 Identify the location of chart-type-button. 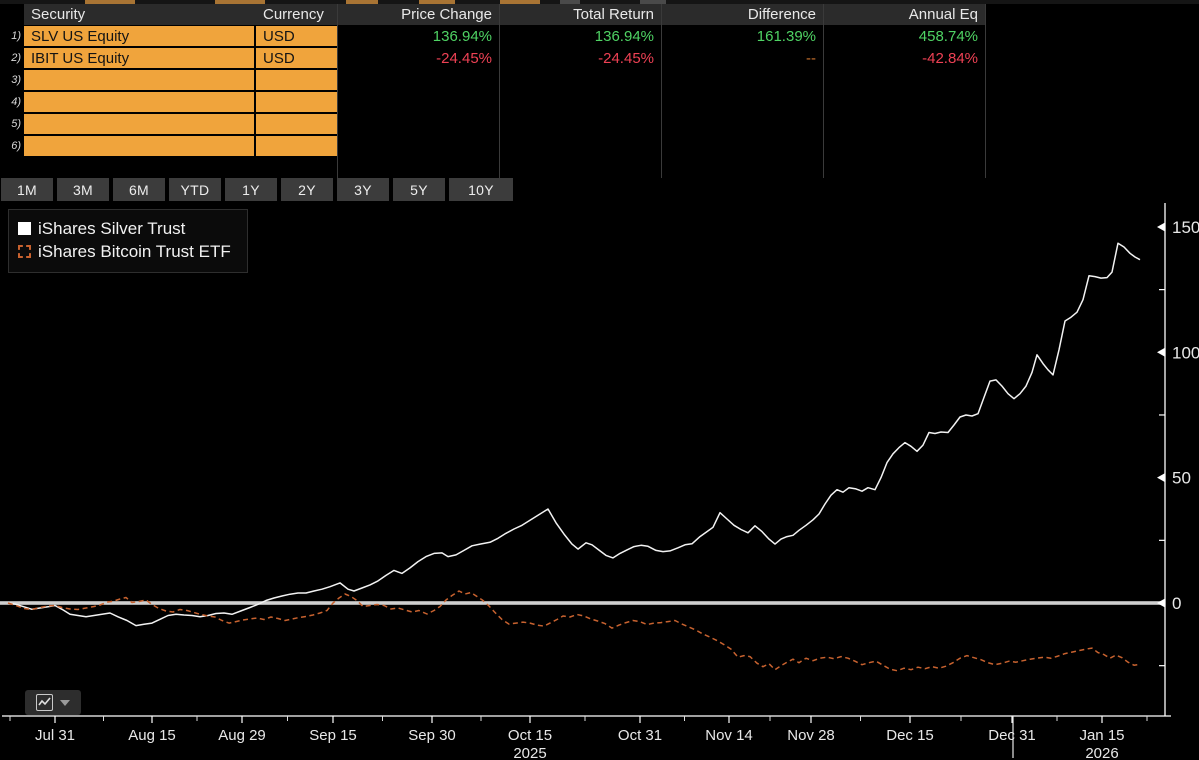
(53, 702).